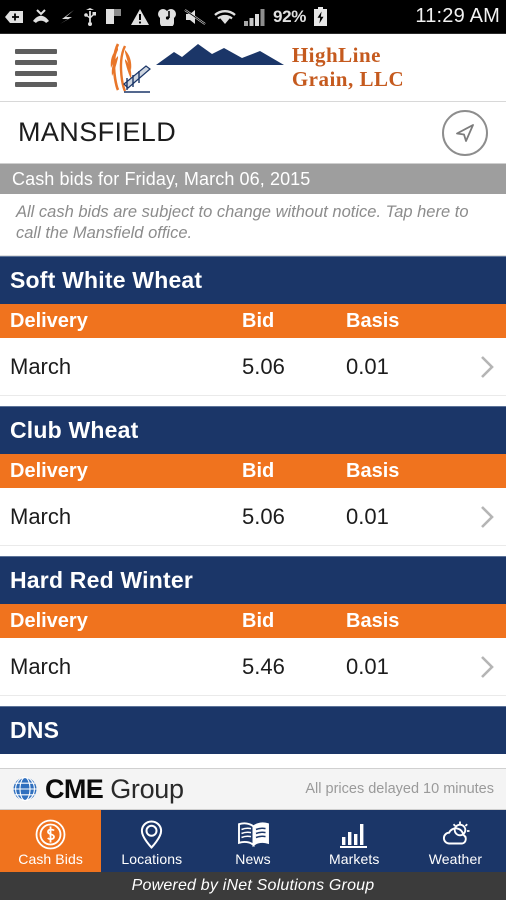 This screenshot has height=900, width=506. I want to click on cash-bids-date-bar: Cash bids for Friday, March 06, 2015, so click(253, 179).